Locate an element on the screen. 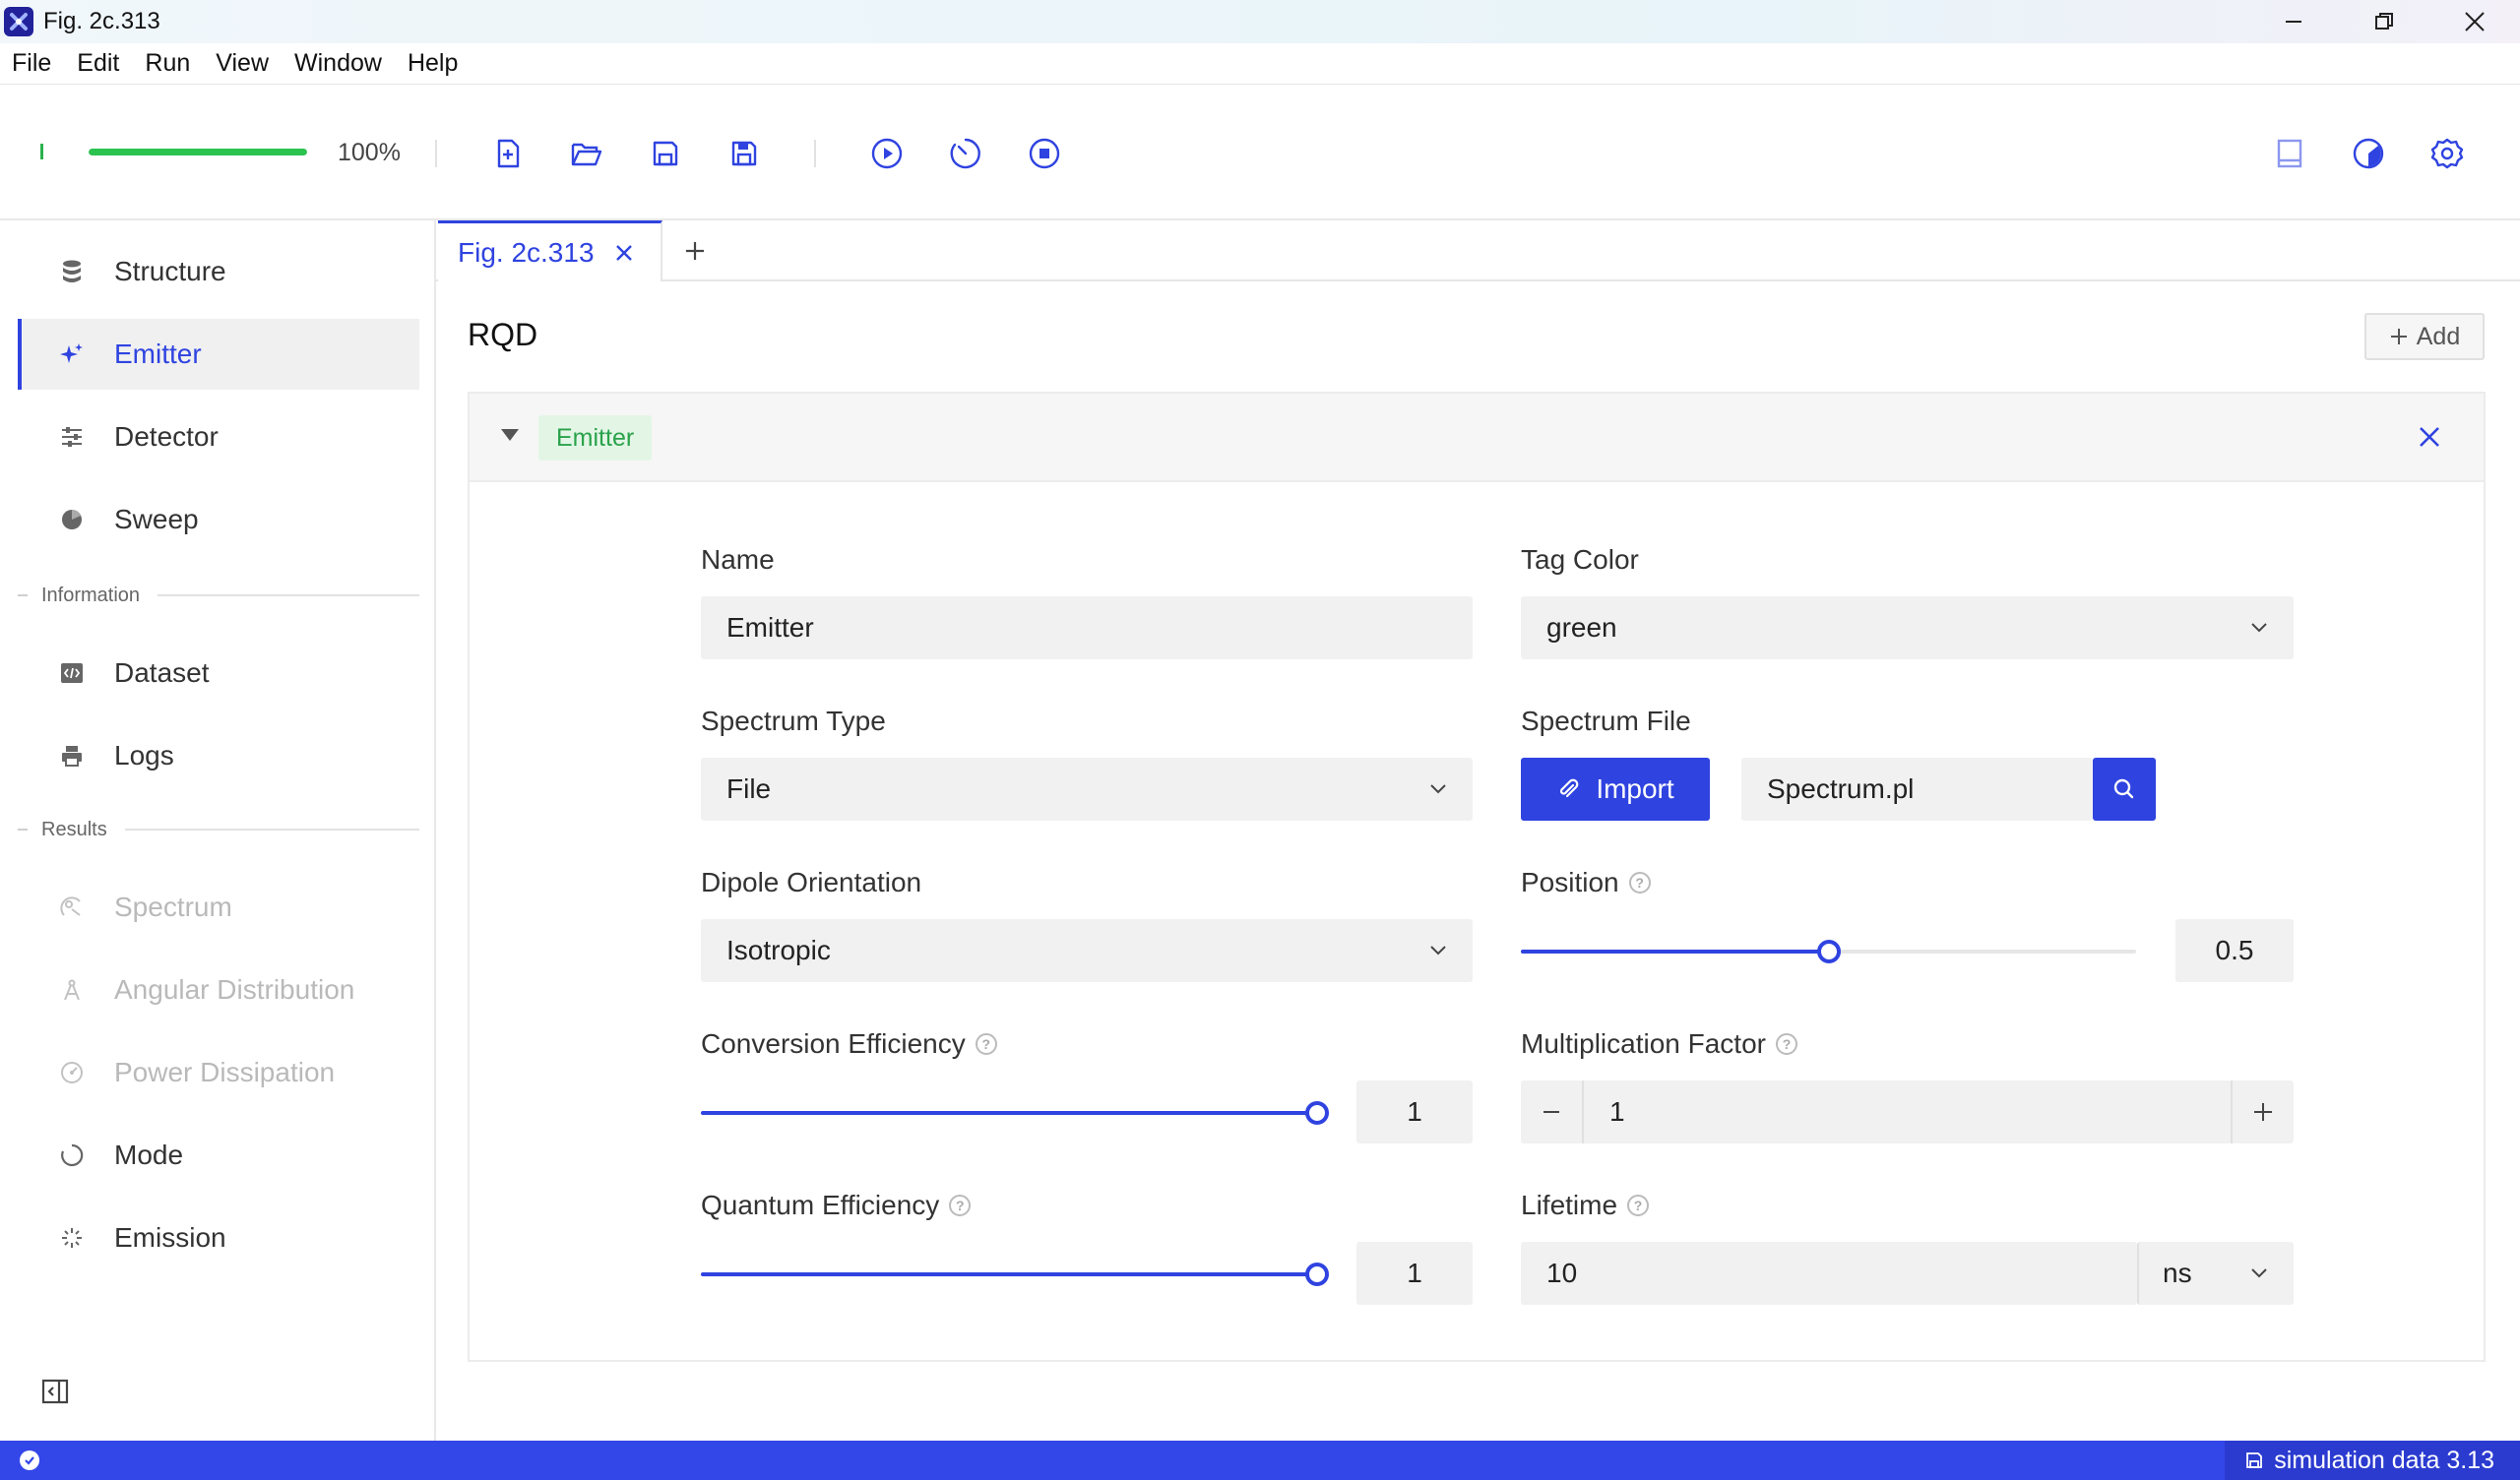 This screenshot has height=1480, width=2520. restore-button is located at coordinates (2384, 21).